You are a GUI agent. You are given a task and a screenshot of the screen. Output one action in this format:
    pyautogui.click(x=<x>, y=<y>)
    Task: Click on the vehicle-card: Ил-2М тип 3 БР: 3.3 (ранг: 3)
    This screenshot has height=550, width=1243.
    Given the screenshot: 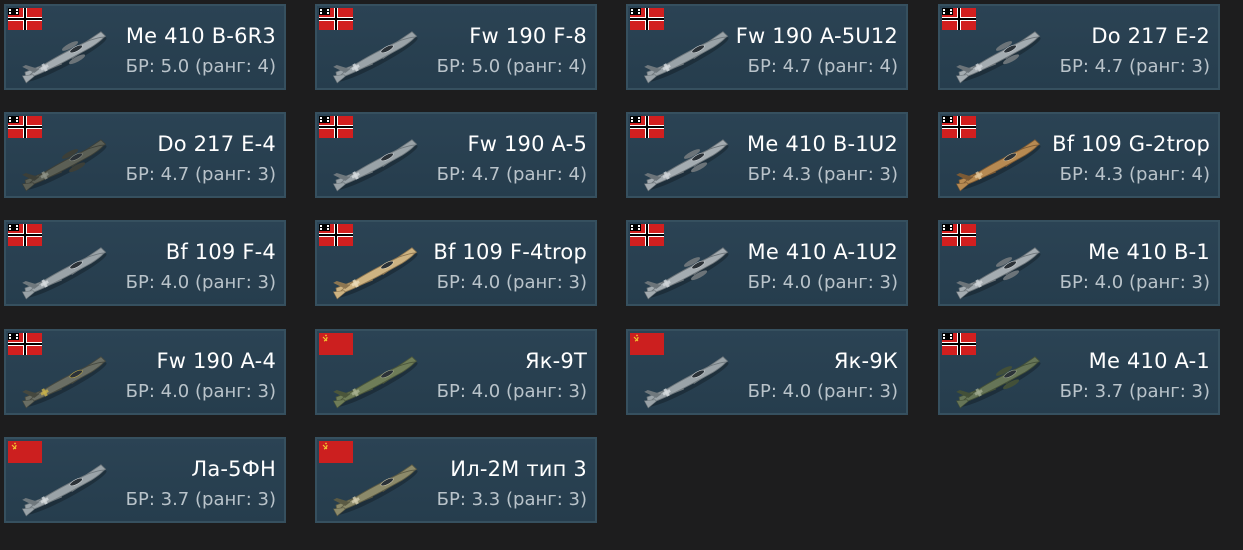 What is the action you would take?
    pyautogui.click(x=456, y=480)
    